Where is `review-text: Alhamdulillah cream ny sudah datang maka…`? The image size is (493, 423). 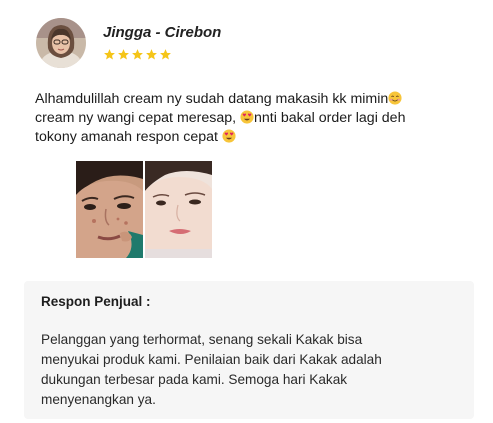 review-text: Alhamdulillah cream ny sudah datang maka… is located at coordinates (245, 118).